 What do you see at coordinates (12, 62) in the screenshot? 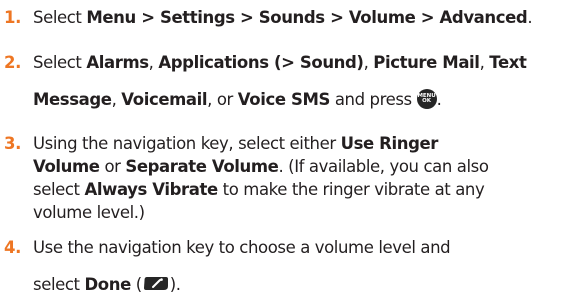
I see `step-number: 2.` at bounding box center [12, 62].